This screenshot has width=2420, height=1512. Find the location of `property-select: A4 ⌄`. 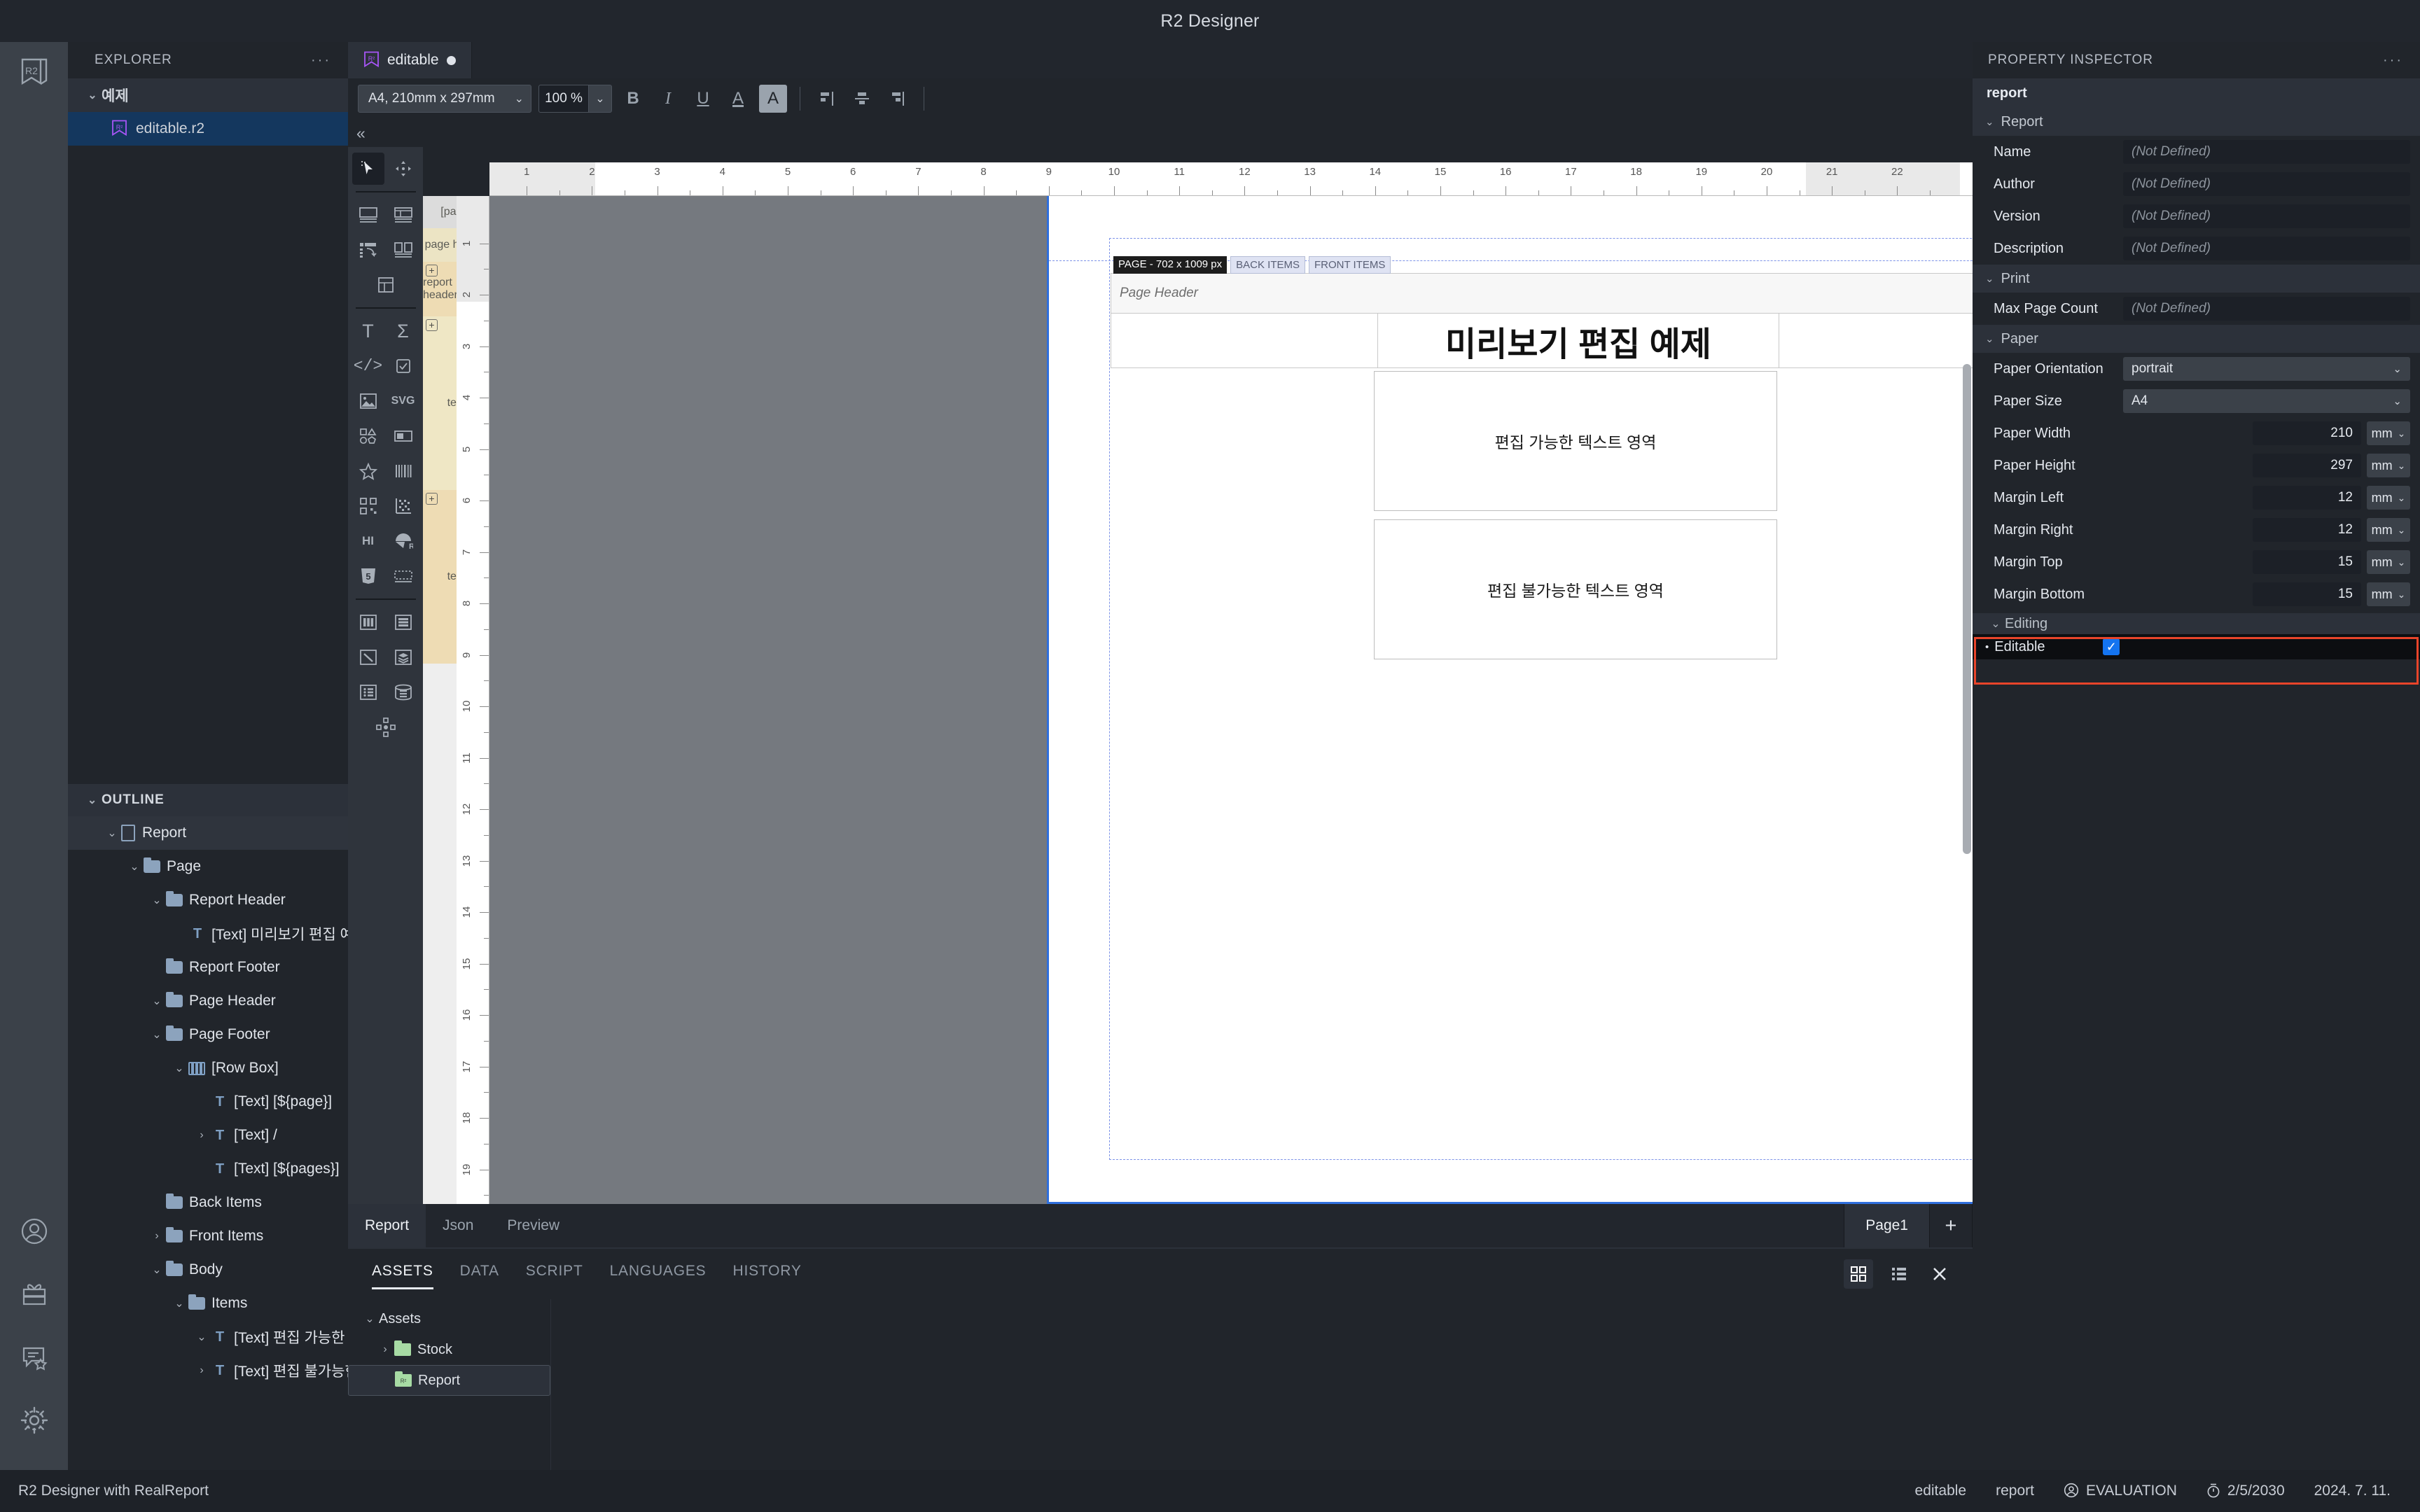

property-select: A4 ⌄ is located at coordinates (2266, 401).